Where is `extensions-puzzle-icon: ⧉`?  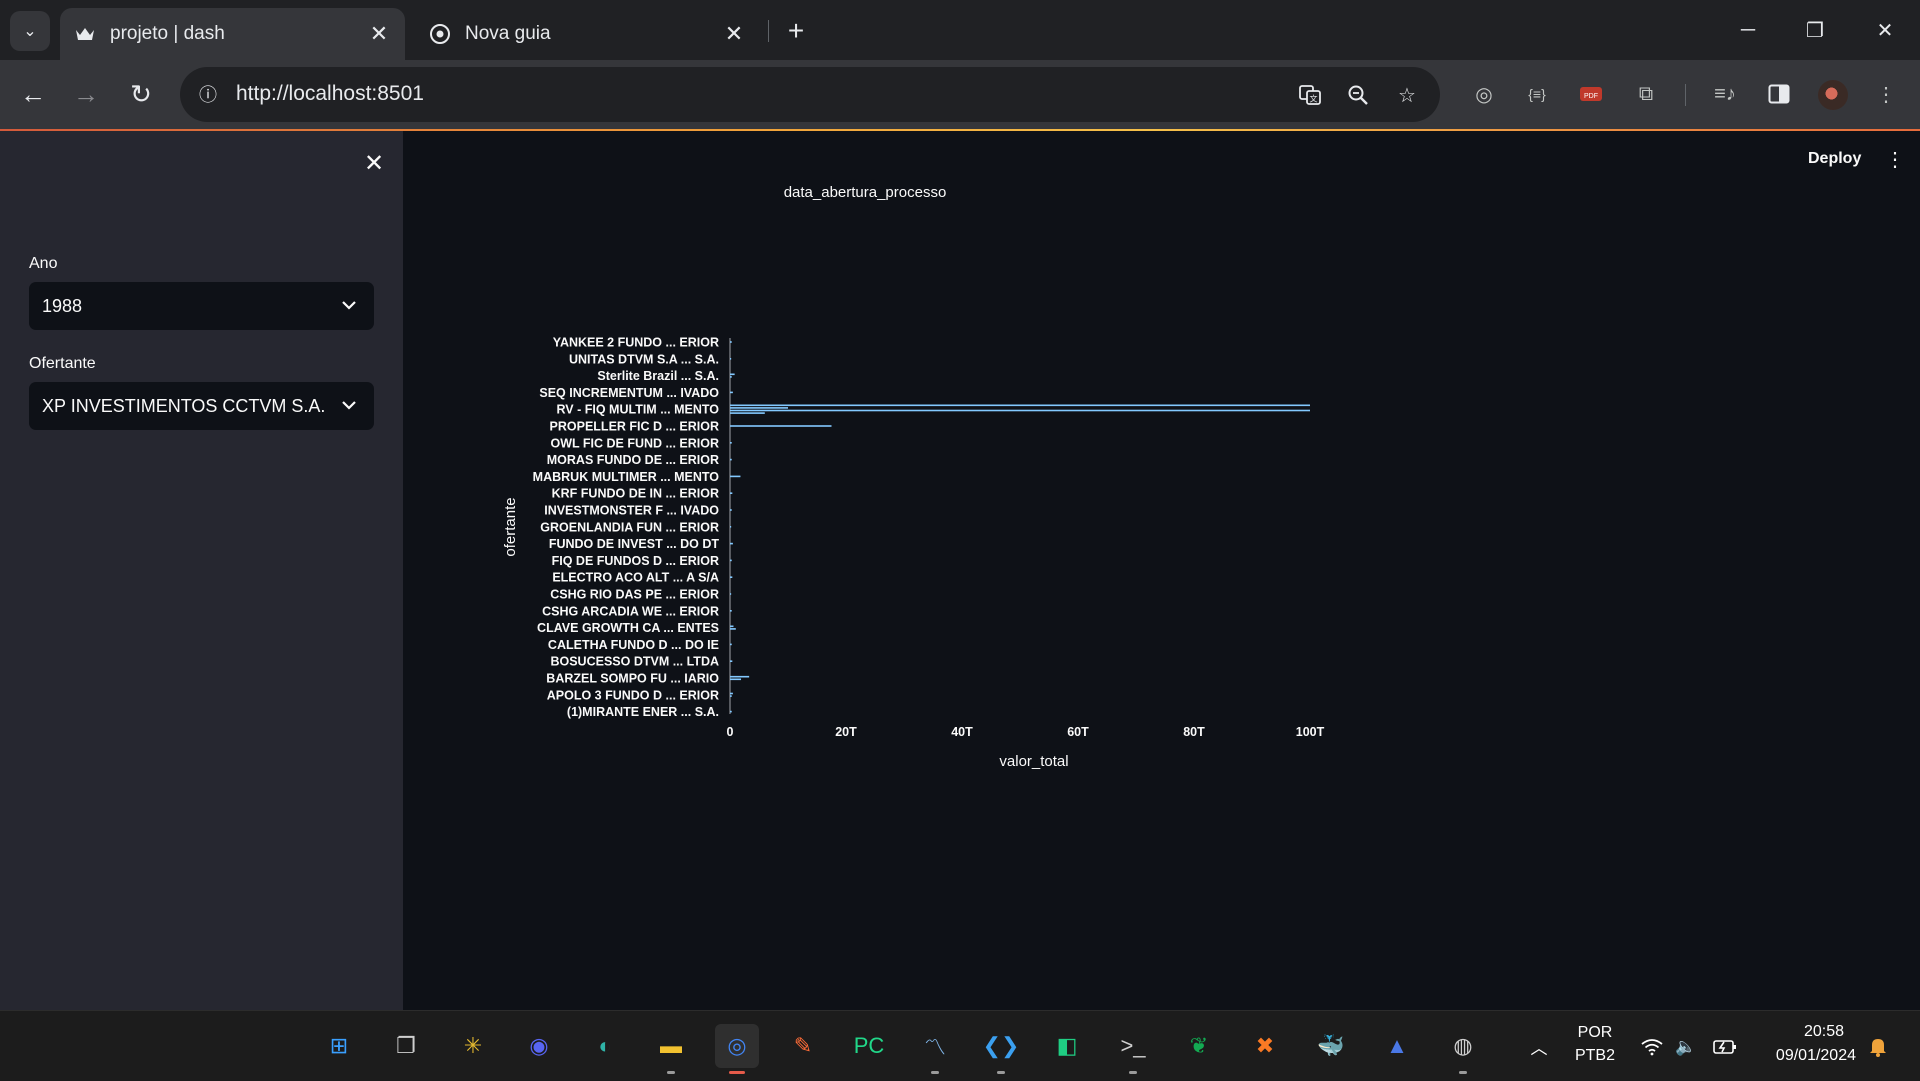 extensions-puzzle-icon: ⧉ is located at coordinates (1646, 94).